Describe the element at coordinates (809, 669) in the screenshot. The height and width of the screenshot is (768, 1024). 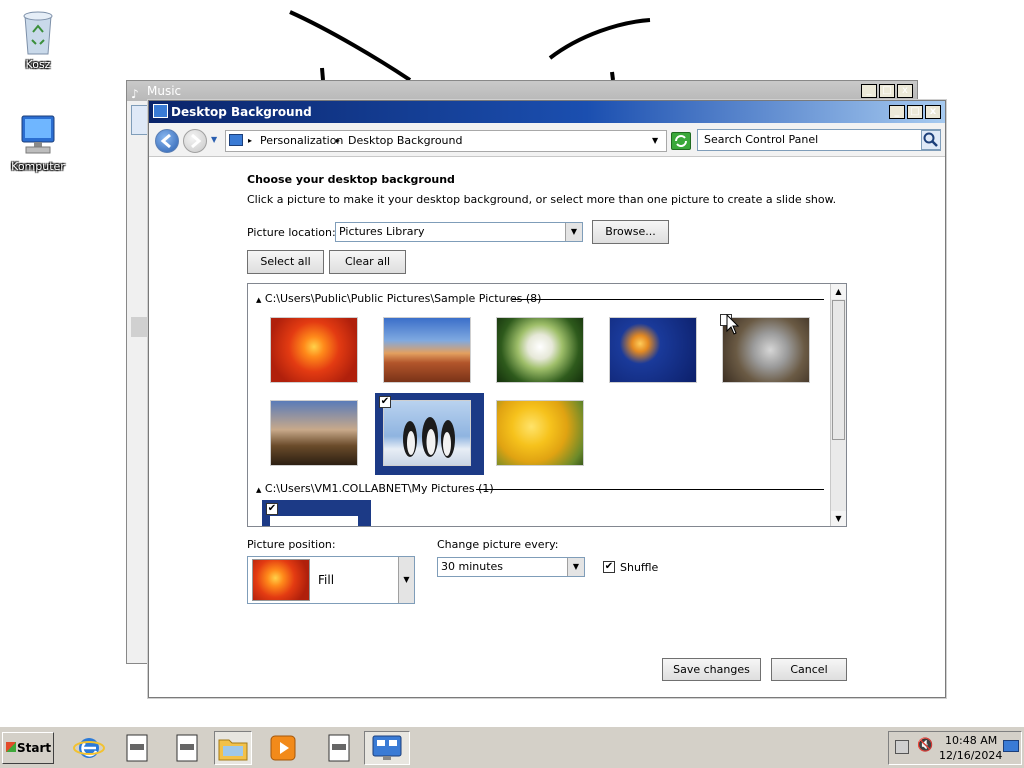
I see `cancel-button: Cancel` at that location.